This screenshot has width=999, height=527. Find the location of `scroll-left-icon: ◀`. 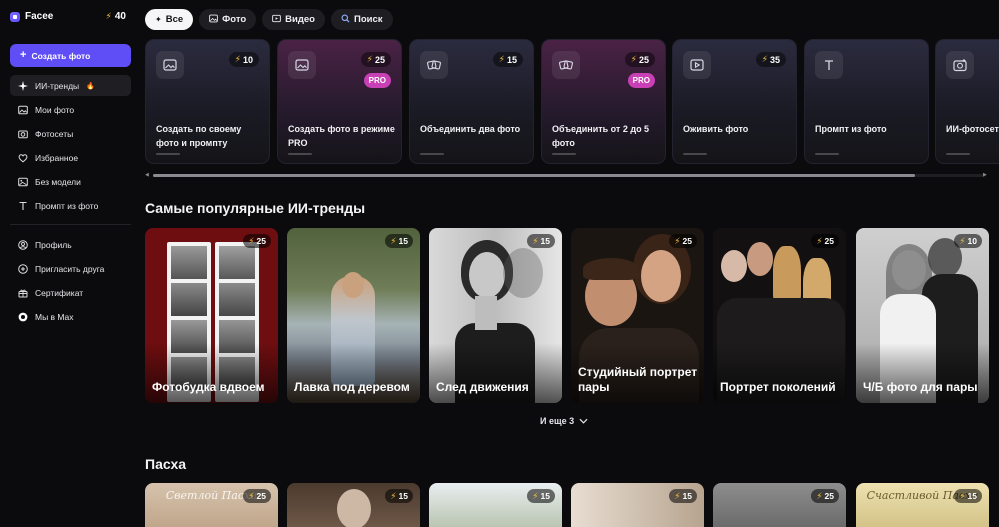

scroll-left-icon: ◀ is located at coordinates (147, 175).